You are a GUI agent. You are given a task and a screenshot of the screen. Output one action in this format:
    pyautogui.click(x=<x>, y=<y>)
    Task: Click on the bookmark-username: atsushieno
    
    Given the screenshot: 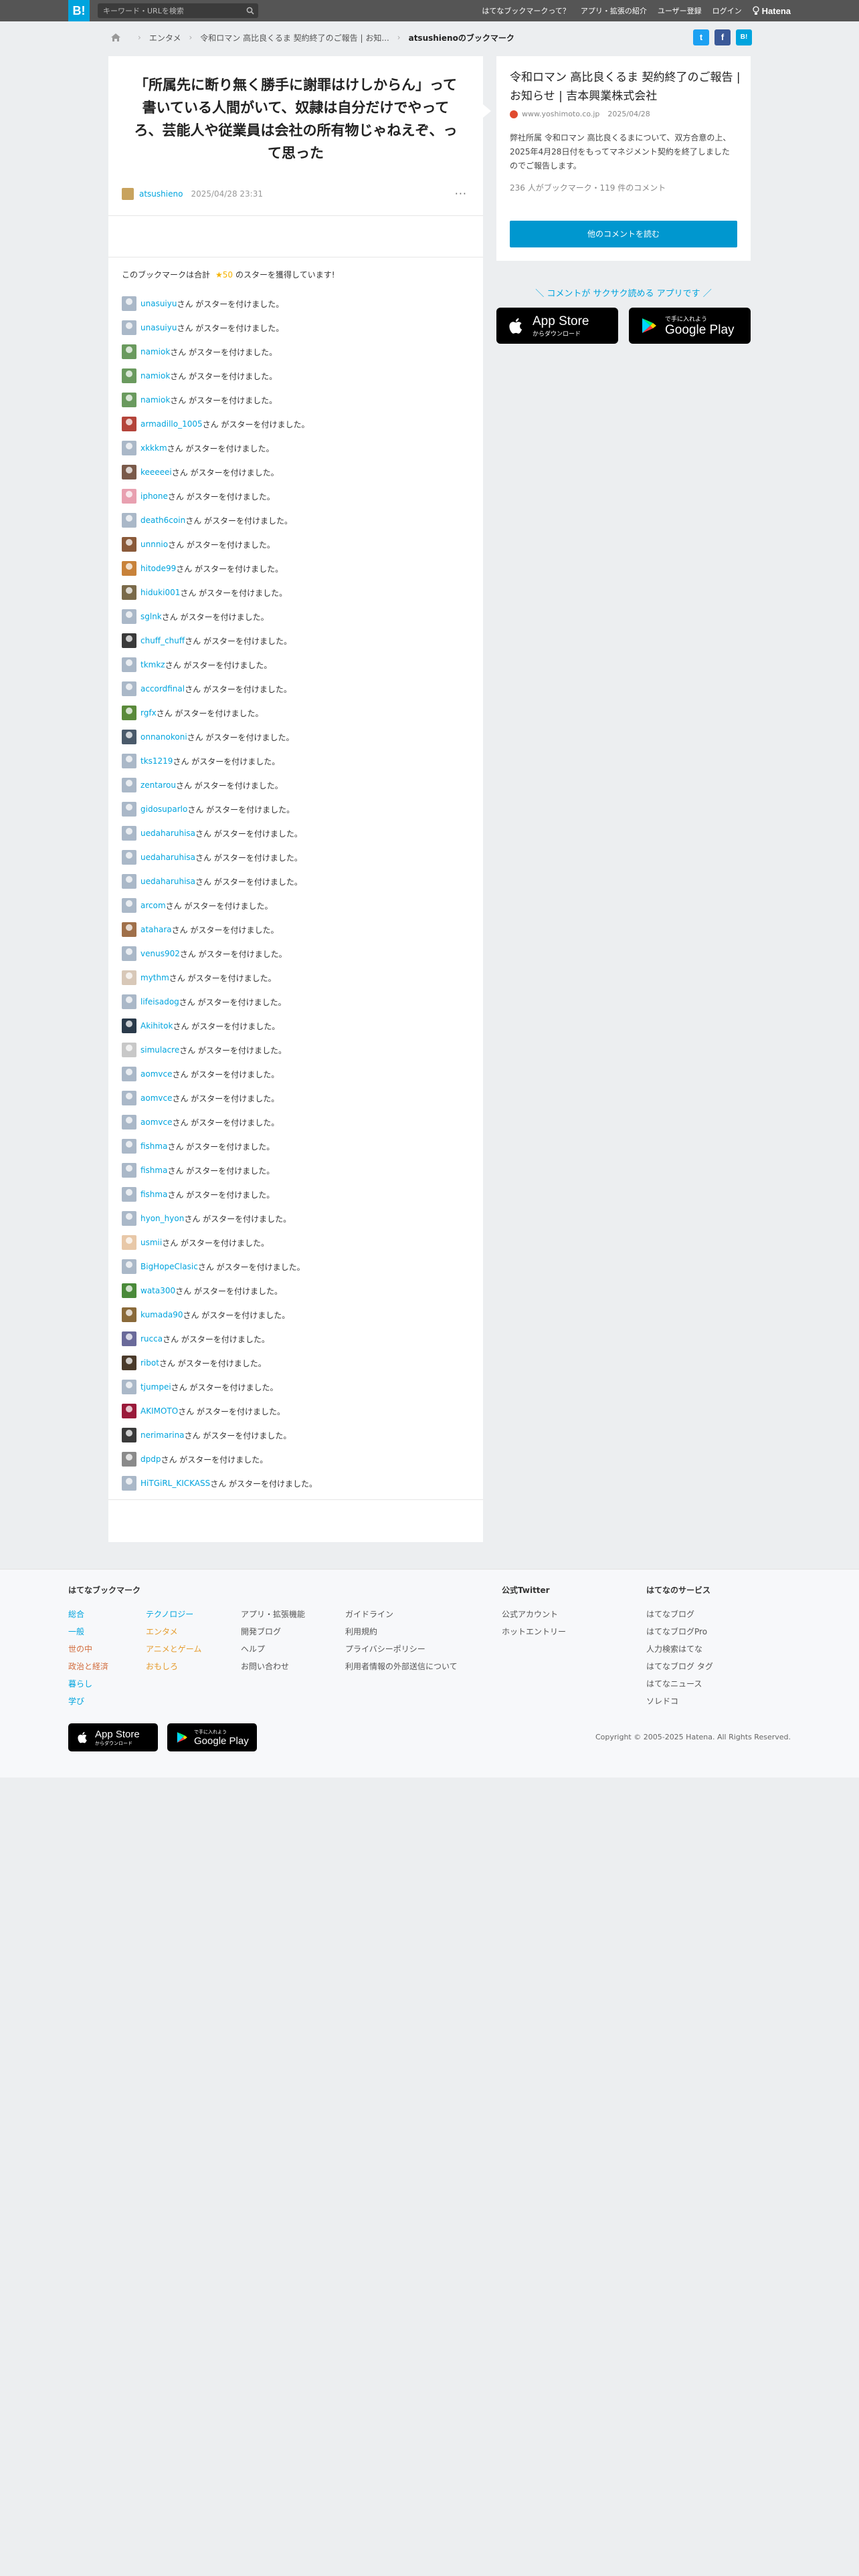 What is the action you would take?
    pyautogui.click(x=161, y=194)
    